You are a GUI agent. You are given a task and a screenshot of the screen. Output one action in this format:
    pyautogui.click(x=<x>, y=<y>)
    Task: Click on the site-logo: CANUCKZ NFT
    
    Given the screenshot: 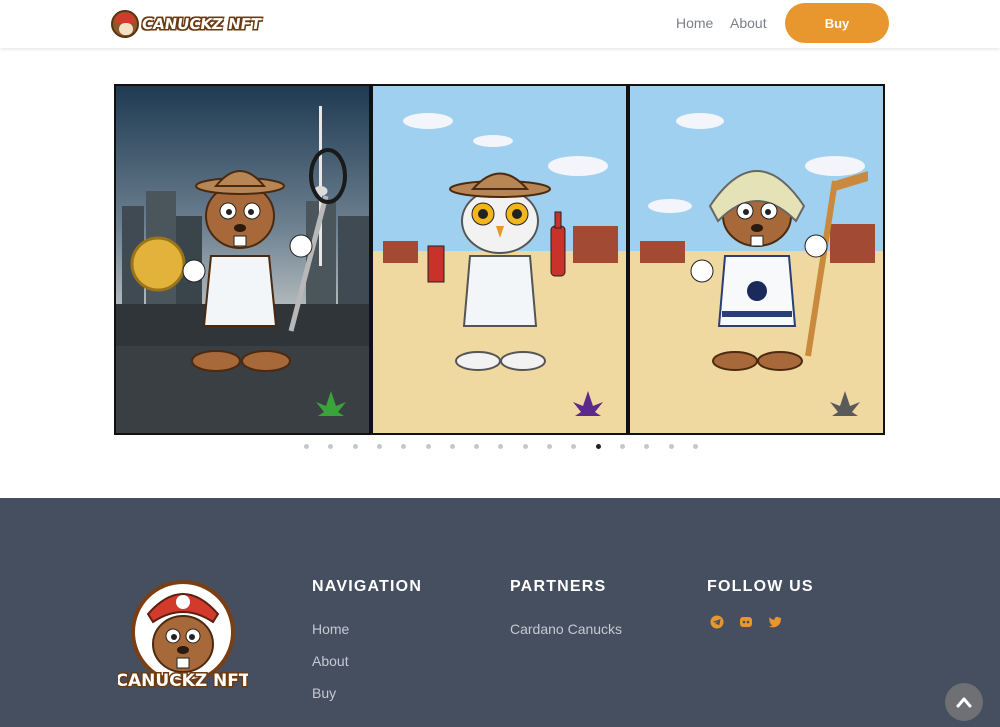 What is the action you would take?
    pyautogui.click(x=187, y=24)
    